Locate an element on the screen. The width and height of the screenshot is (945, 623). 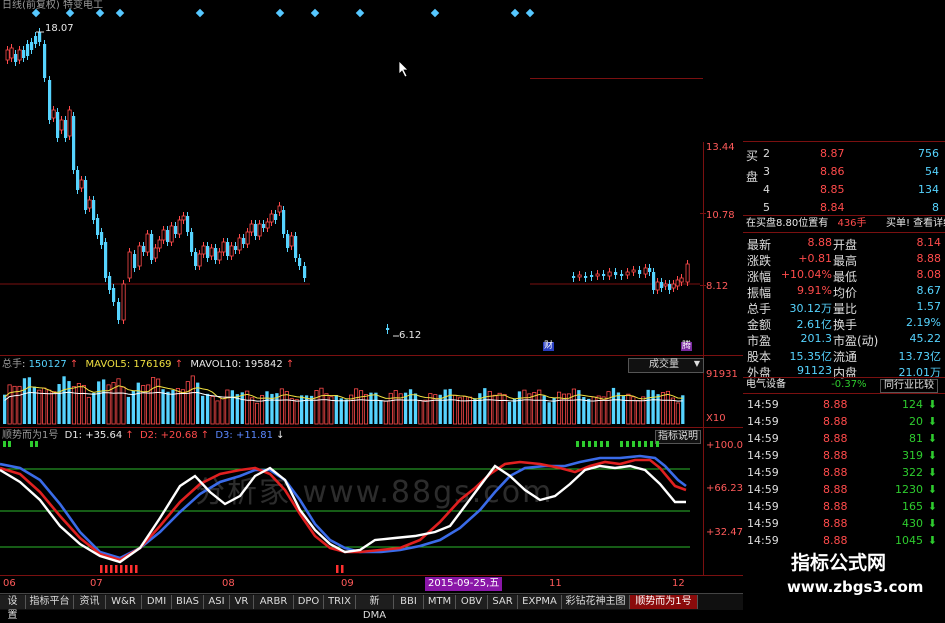
sector-name: 电气设备 is located at coordinates (766, 384).